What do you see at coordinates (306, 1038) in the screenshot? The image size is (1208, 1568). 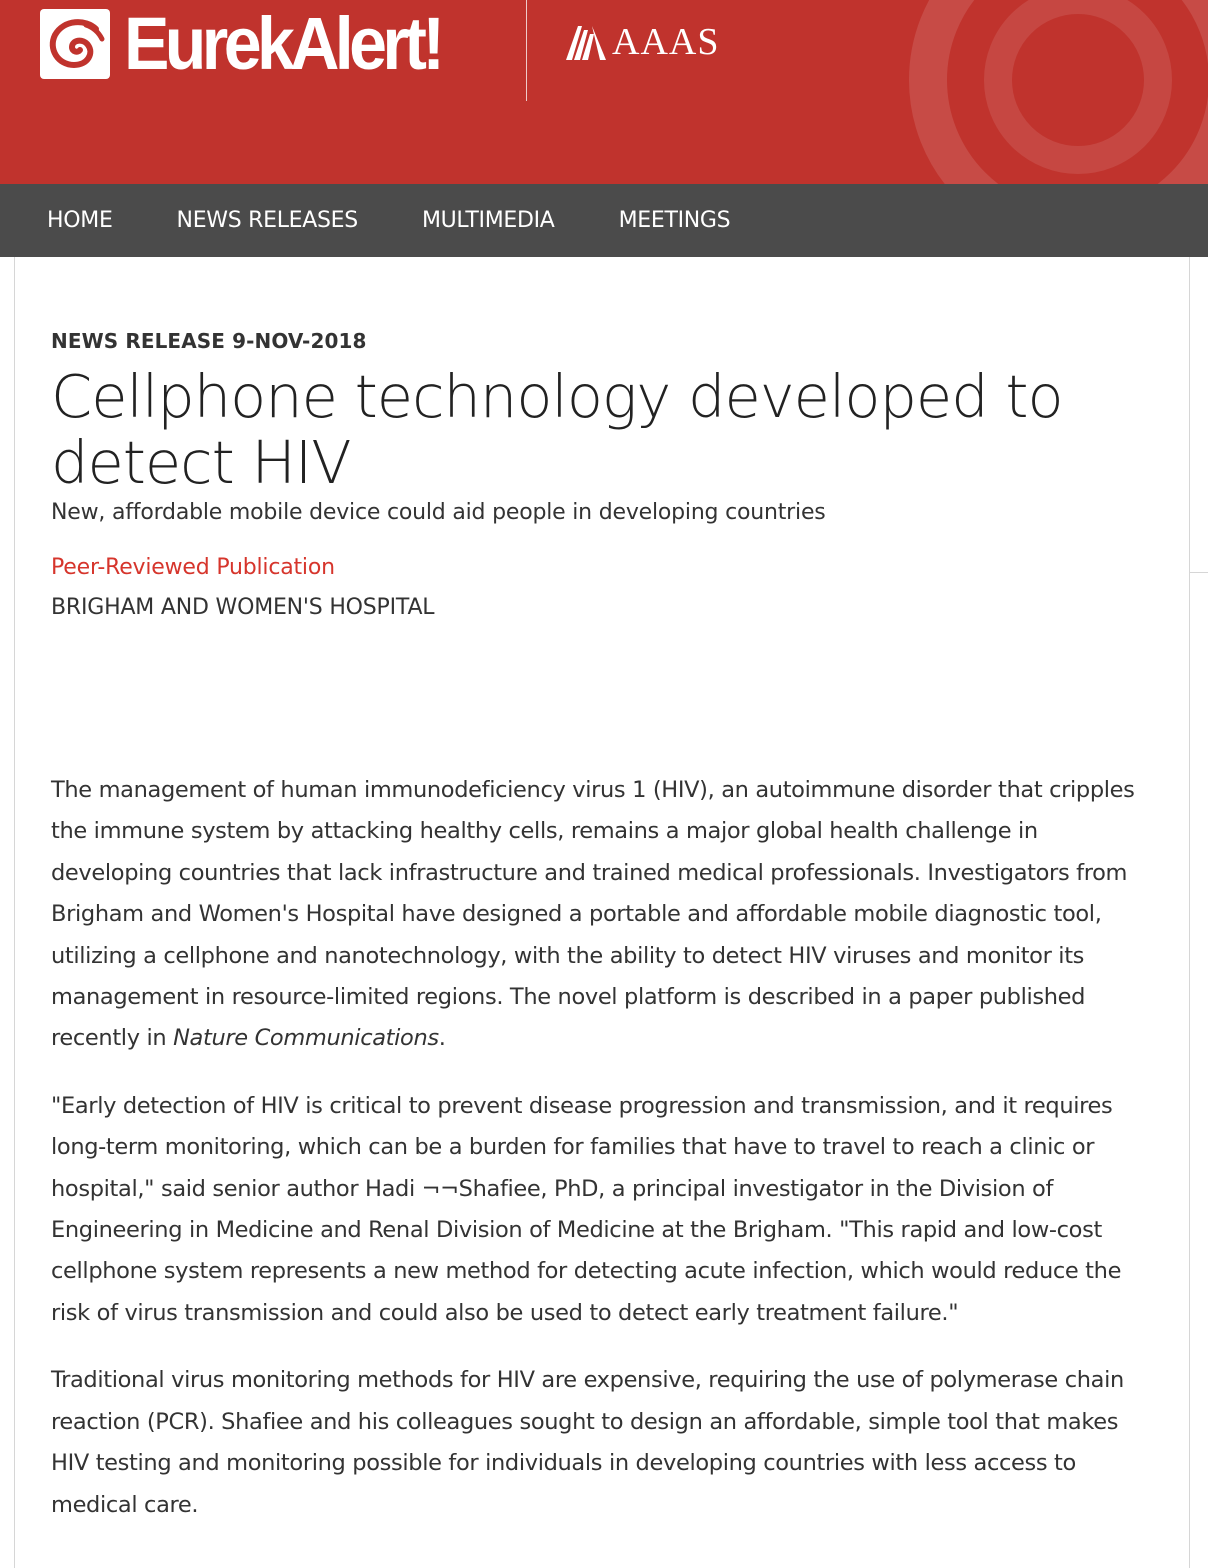 I see `journal-name: Nature Communications` at bounding box center [306, 1038].